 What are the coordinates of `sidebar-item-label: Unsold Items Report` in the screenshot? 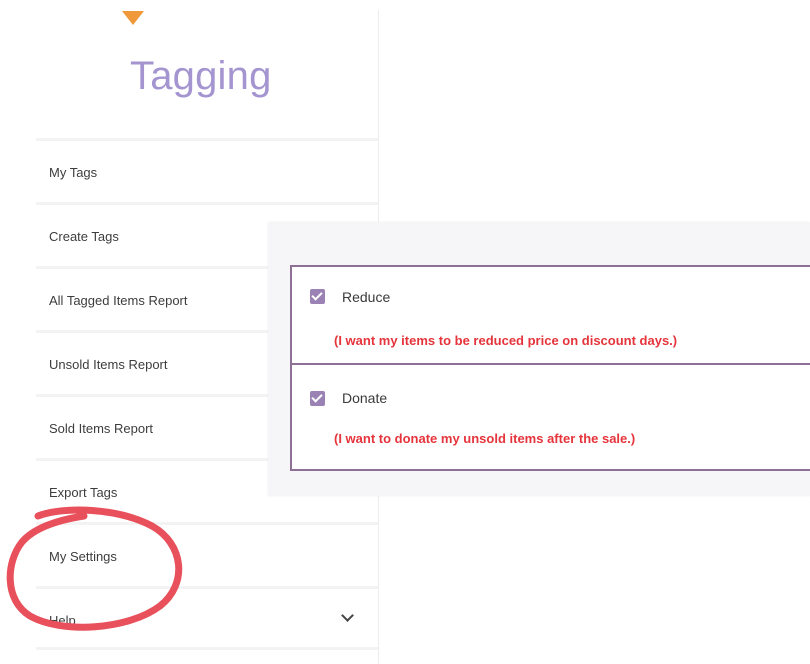 It's located at (108, 364).